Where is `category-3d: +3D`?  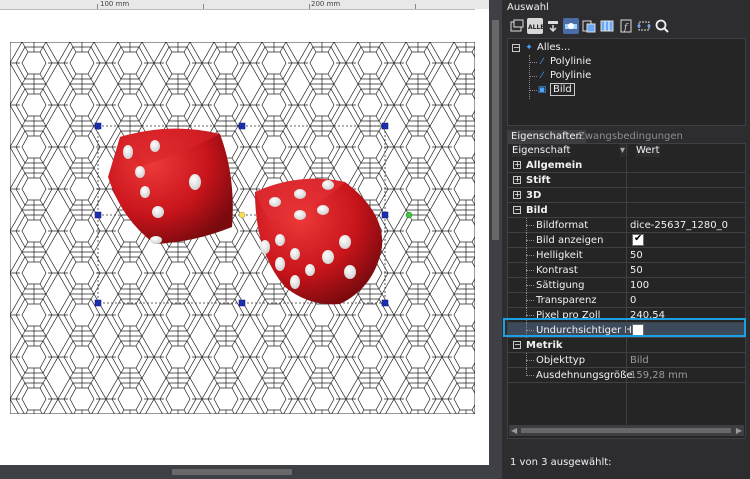 category-3d: +3D is located at coordinates (626, 195).